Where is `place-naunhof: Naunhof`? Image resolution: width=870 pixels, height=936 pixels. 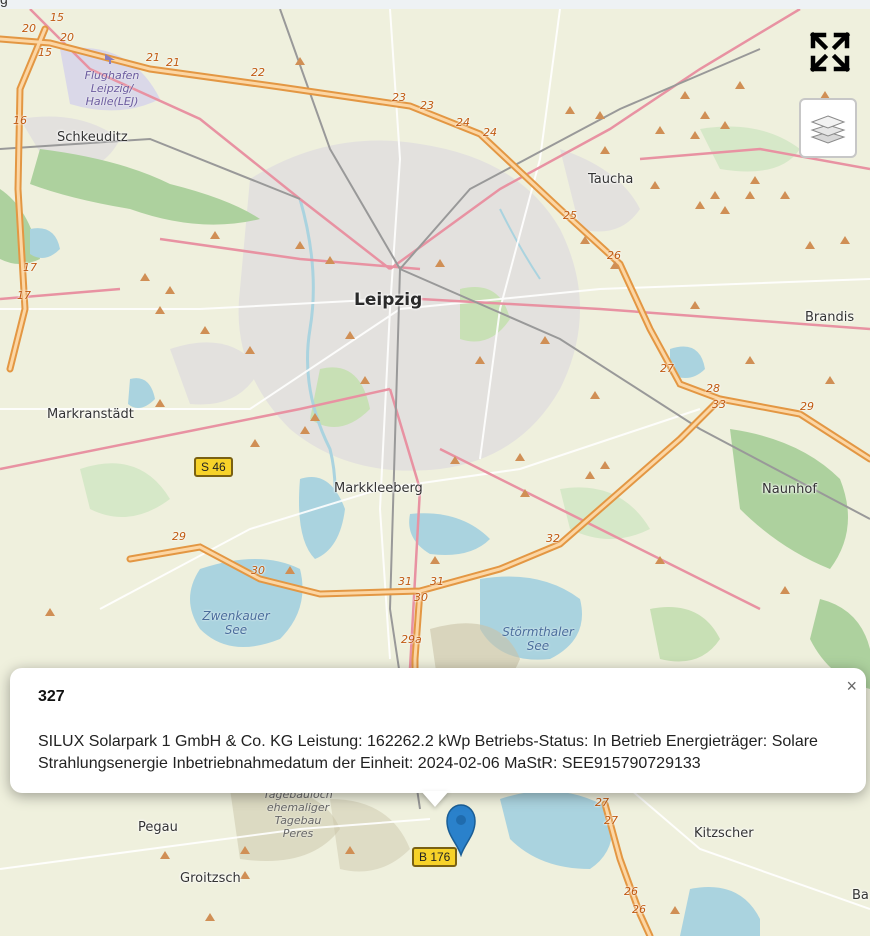 place-naunhof: Naunhof is located at coordinates (789, 489).